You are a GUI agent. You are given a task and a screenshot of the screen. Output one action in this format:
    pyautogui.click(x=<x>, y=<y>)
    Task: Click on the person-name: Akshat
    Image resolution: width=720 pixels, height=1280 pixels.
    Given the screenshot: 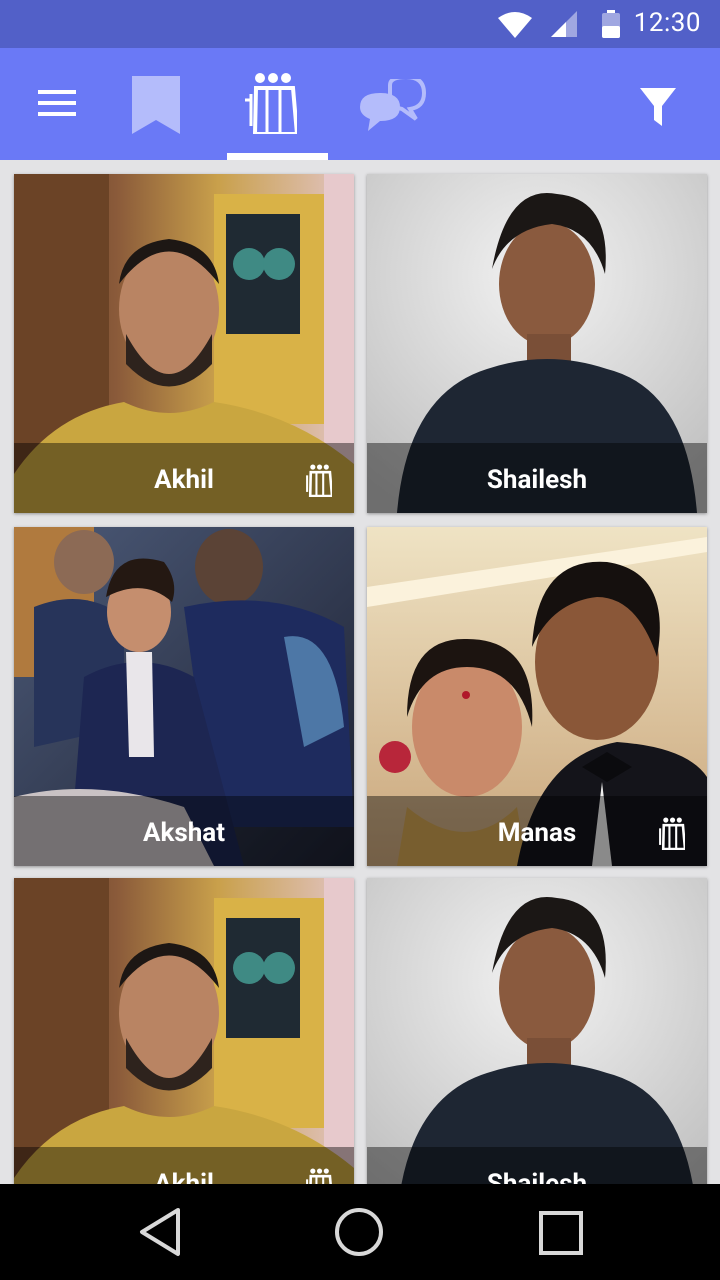 What is the action you would take?
    pyautogui.click(x=184, y=833)
    